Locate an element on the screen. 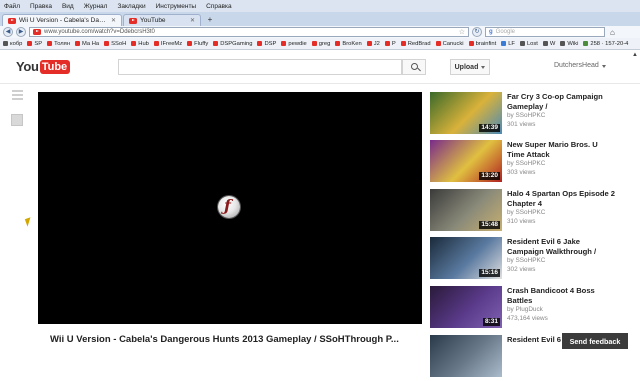 Image resolution: width=640 pixels, height=381 pixels. bookmark-label: 258 · 157-20-4 is located at coordinates (609, 43).